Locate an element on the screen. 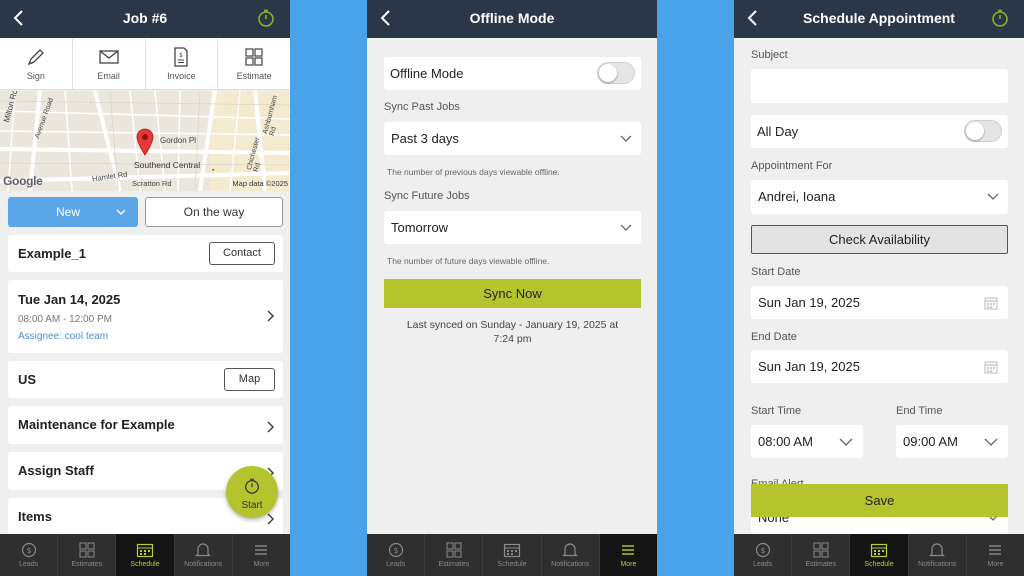  email-action: Email is located at coordinates (109, 63).